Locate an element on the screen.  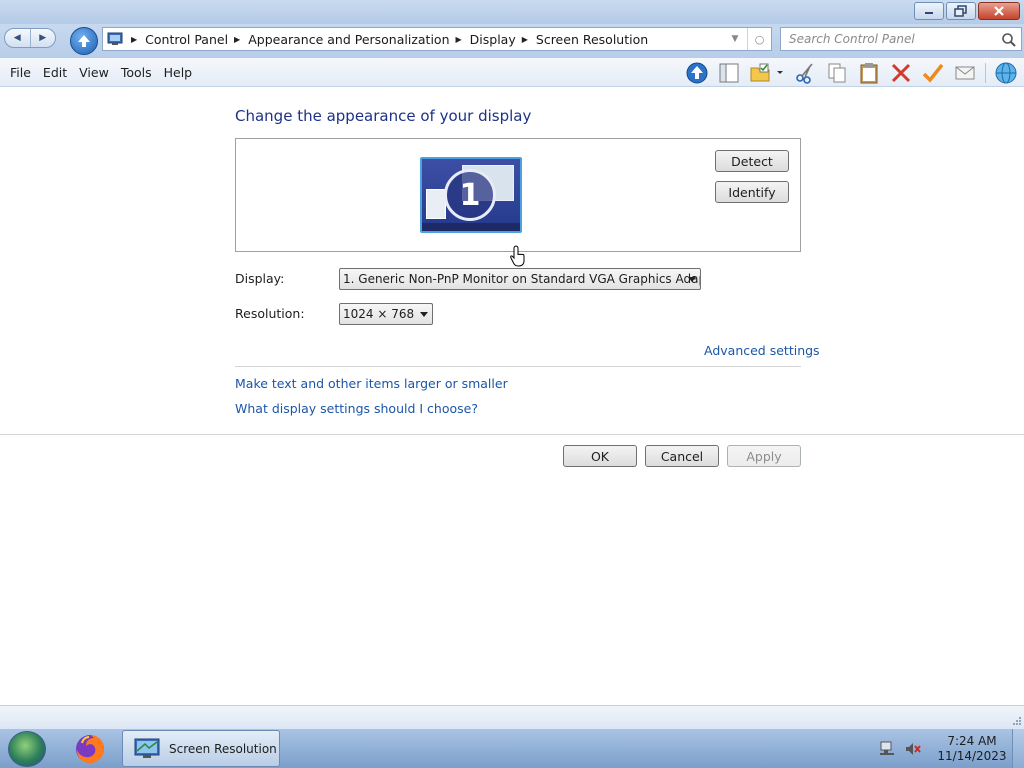
firefox-taskbar-button is located at coordinates (90, 749).